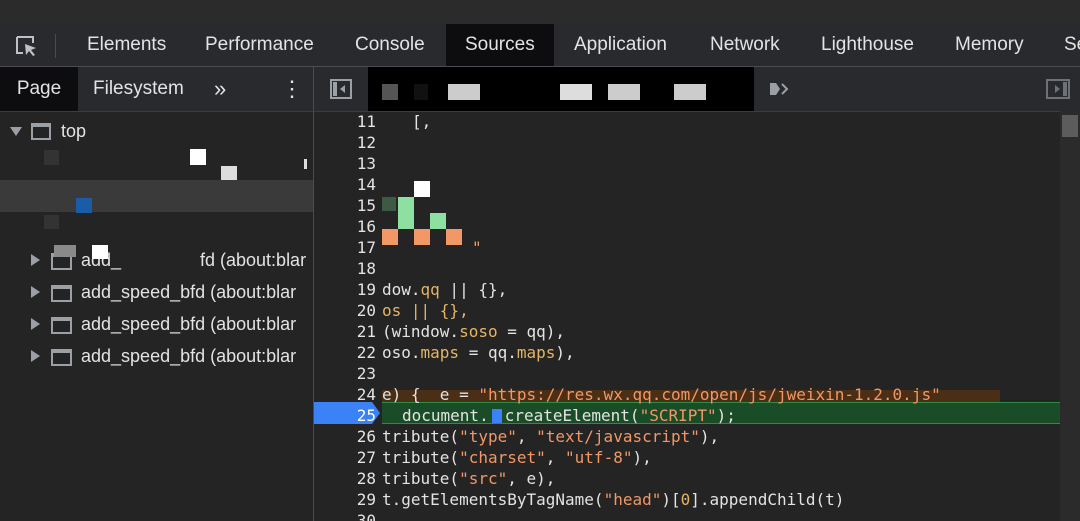  What do you see at coordinates (345, 163) in the screenshot?
I see `line-number: 13` at bounding box center [345, 163].